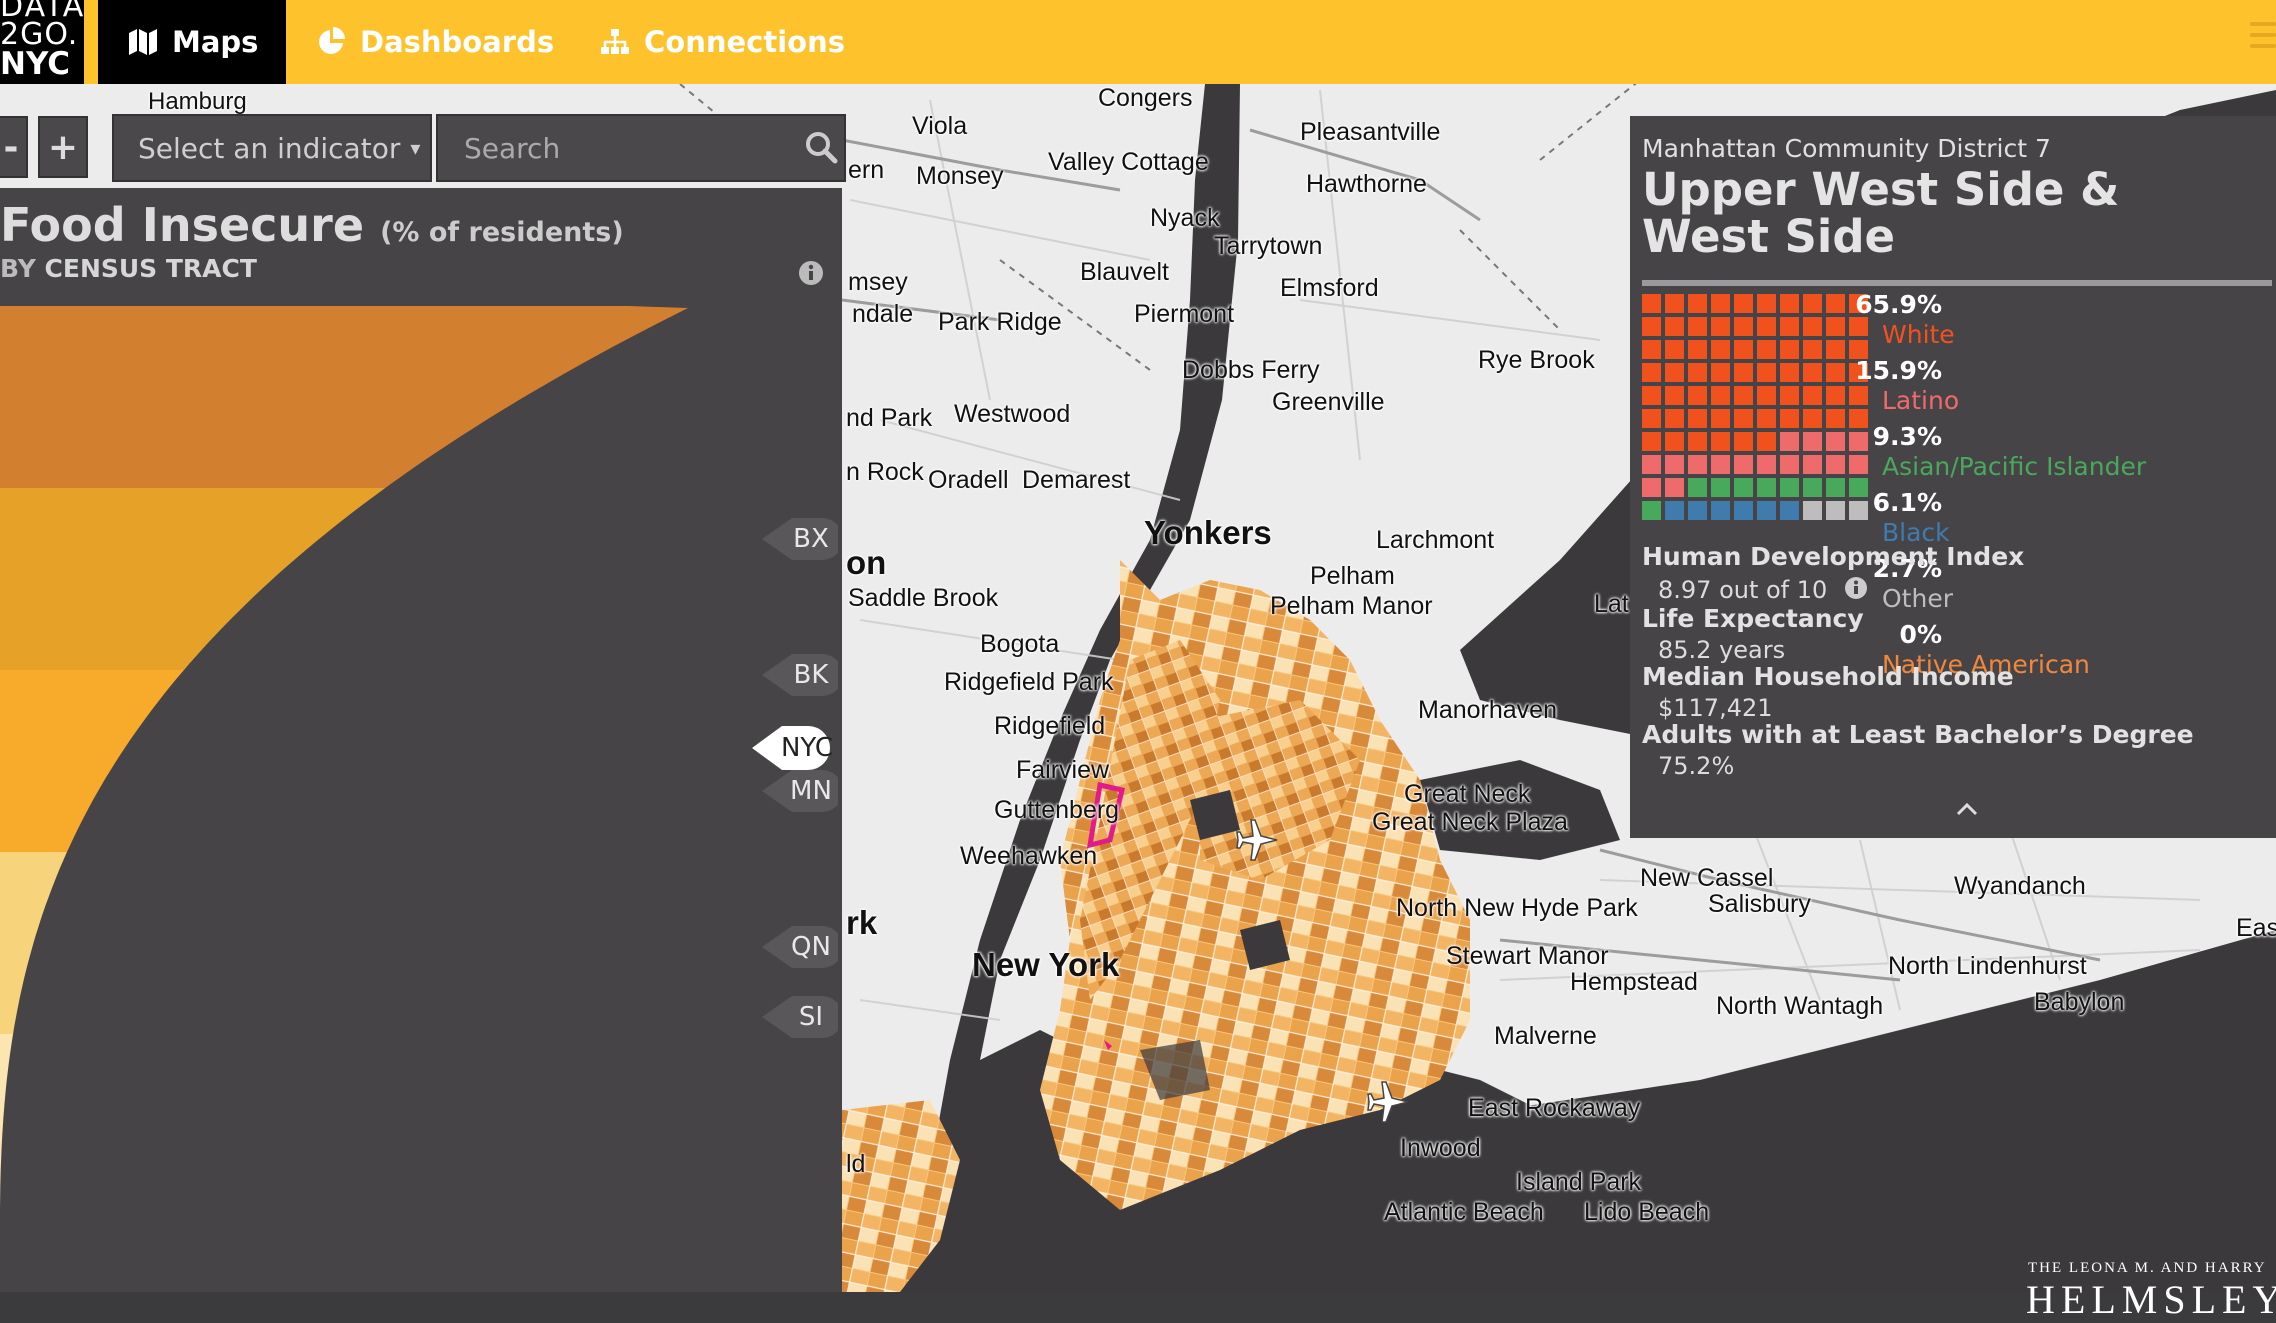  I want to click on map-label: Pelham Manor, so click(1351, 606).